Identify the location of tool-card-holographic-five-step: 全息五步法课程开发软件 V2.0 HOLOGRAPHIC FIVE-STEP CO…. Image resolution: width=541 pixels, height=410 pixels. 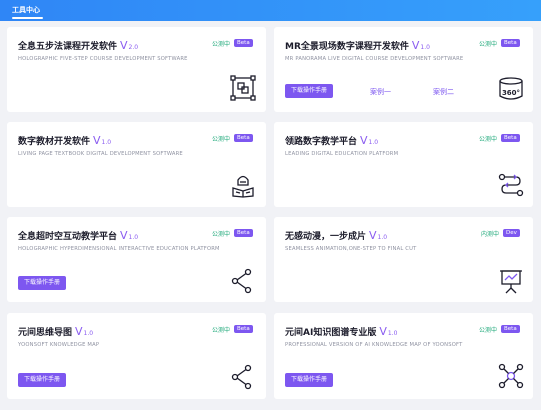
(136, 69).